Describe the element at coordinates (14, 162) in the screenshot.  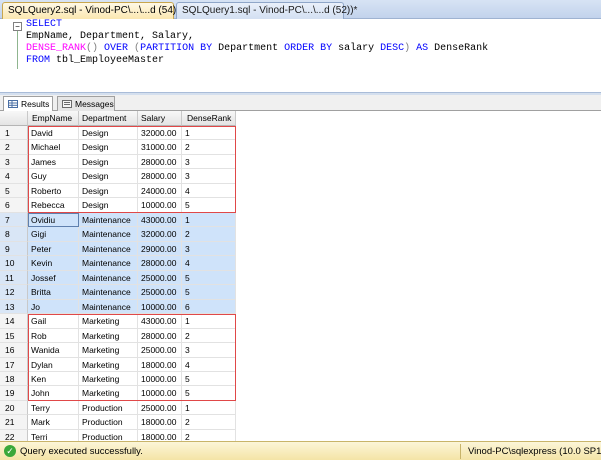
I see `row-number: 3` at that location.